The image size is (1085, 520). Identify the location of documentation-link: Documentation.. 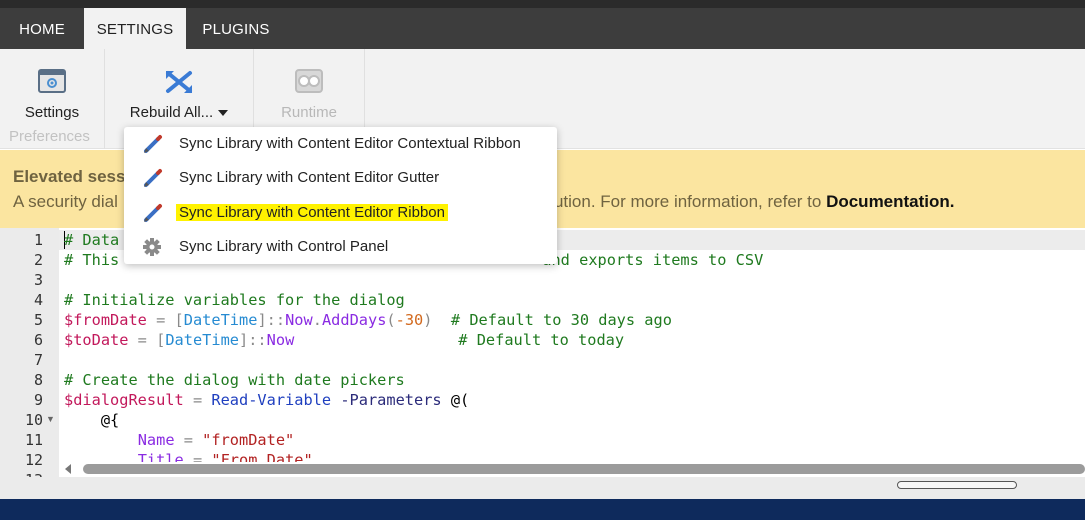
(890, 201).